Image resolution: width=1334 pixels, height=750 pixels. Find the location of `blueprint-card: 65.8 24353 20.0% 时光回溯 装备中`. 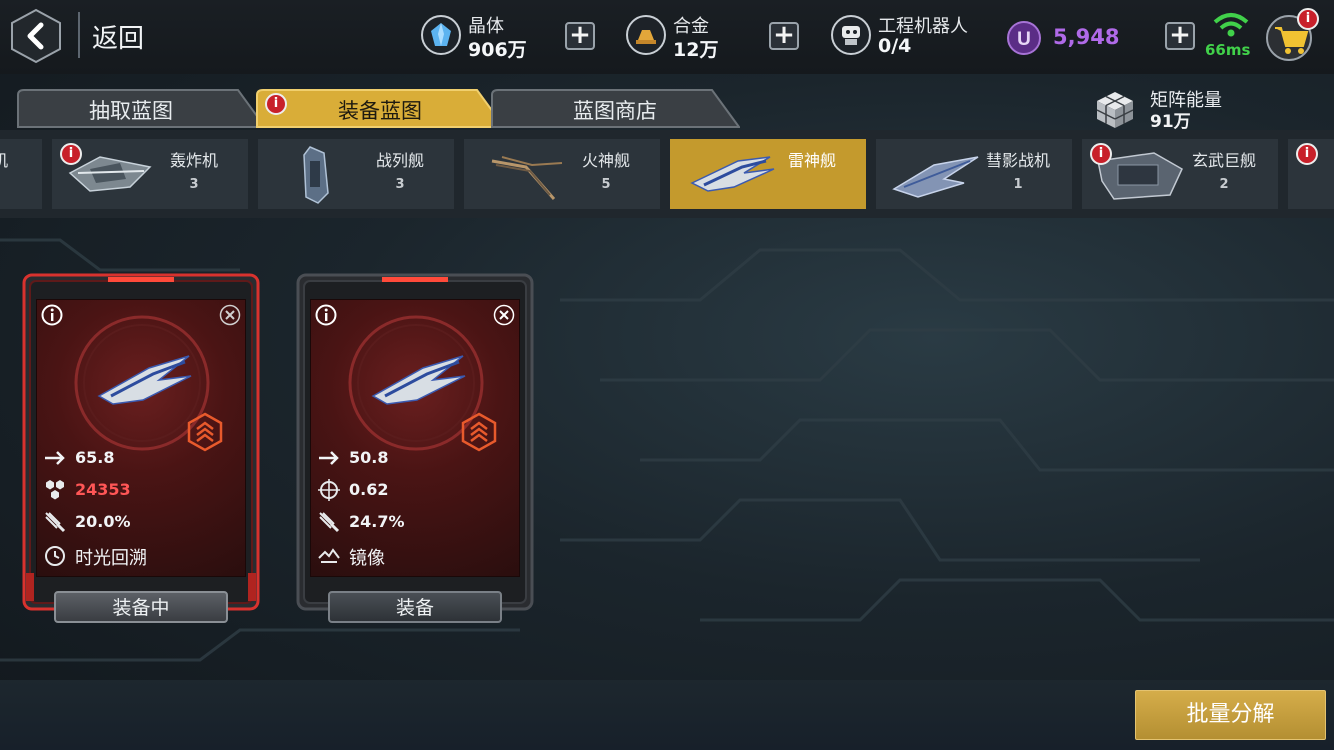

blueprint-card: 65.8 24353 20.0% 时光回溯 装备中 is located at coordinates (141, 451).